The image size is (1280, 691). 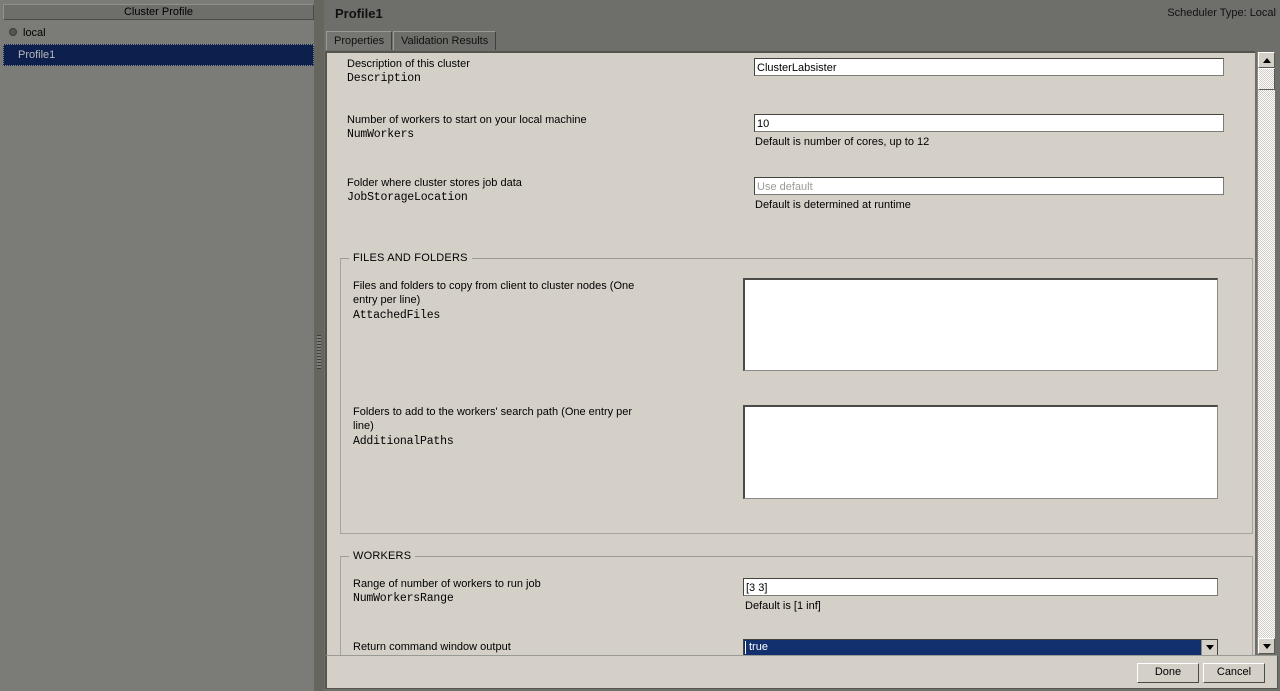 I want to click on property-name-label: NumWorkers, so click(x=381, y=134).